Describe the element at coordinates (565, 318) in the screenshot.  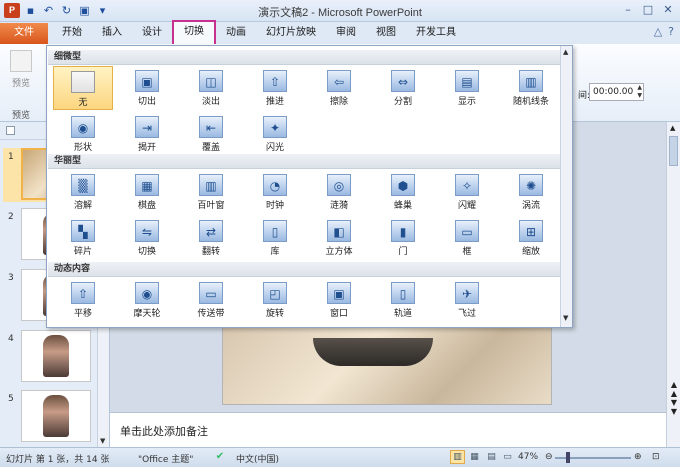
I see `gallery-scroll-down-icon: ▼` at that location.